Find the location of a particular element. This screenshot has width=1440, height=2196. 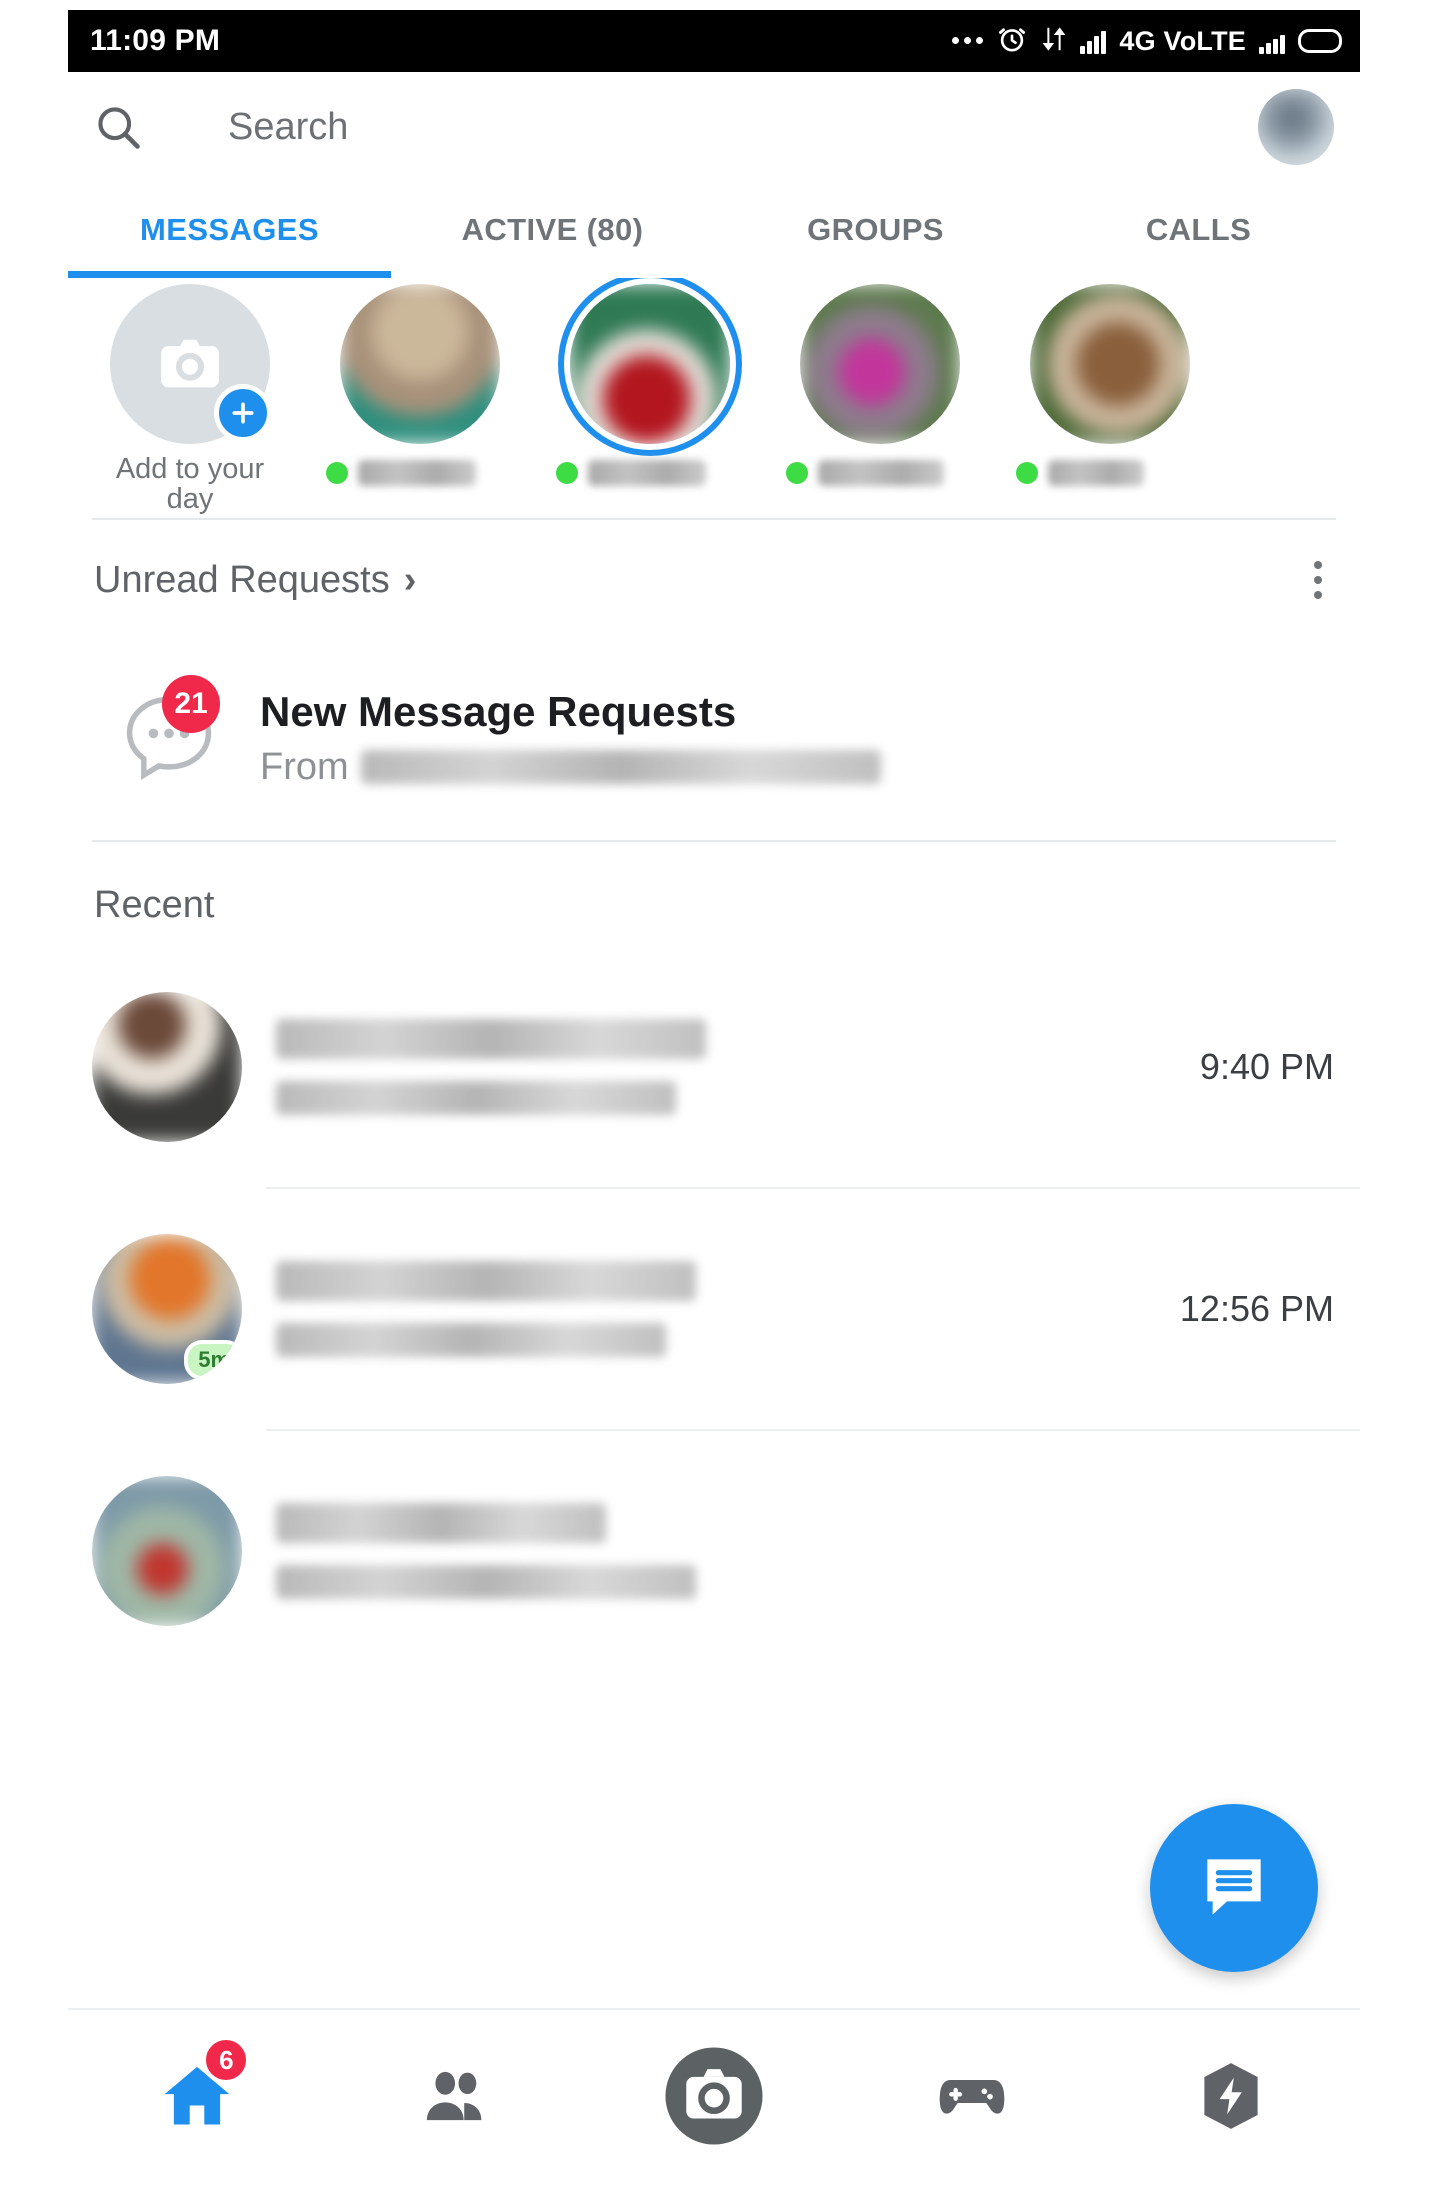

people-icon is located at coordinates (456, 2098).